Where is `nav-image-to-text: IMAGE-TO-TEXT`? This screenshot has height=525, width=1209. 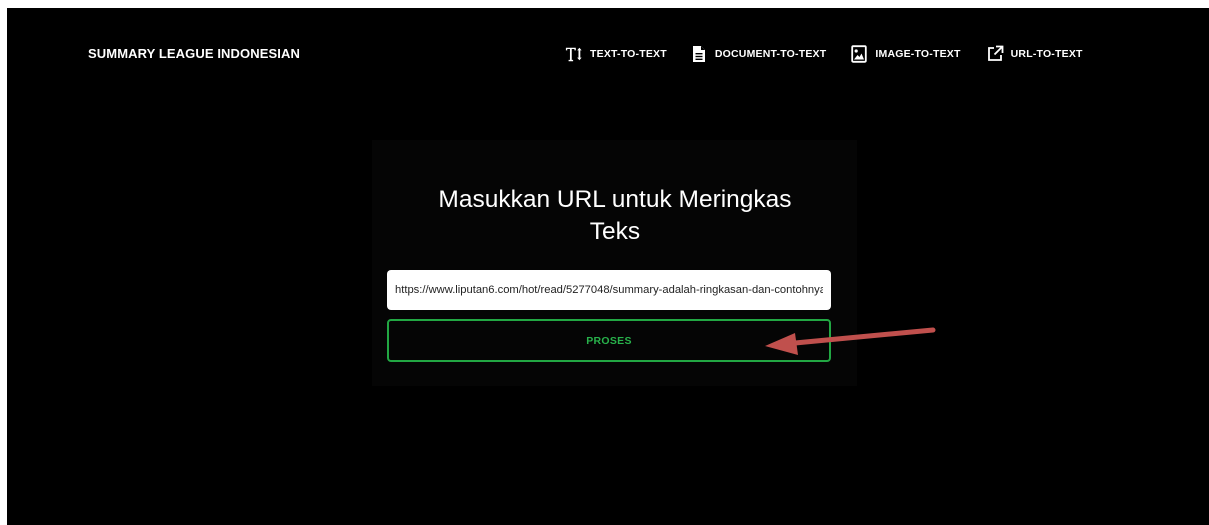
nav-image-to-text: IMAGE-TO-TEXT is located at coordinates (905, 54).